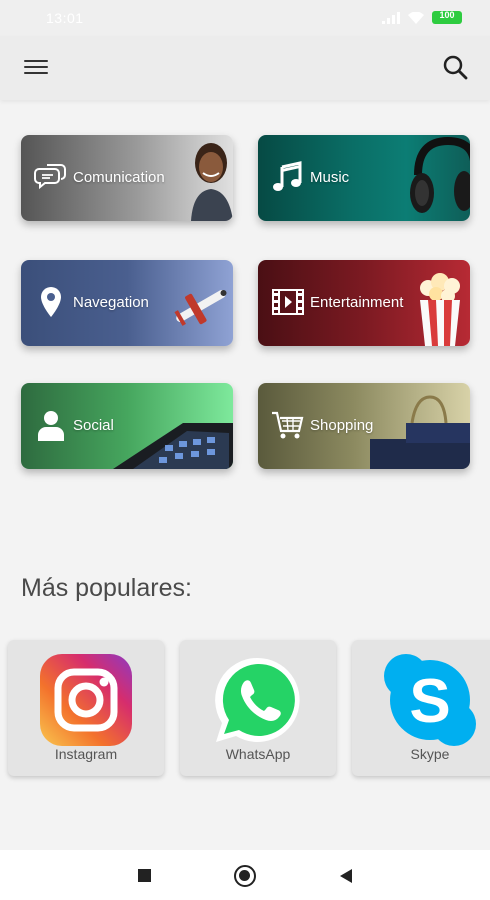 Image resolution: width=490 pixels, height=900 pixels. I want to click on status-icons: 100, so click(422, 17).